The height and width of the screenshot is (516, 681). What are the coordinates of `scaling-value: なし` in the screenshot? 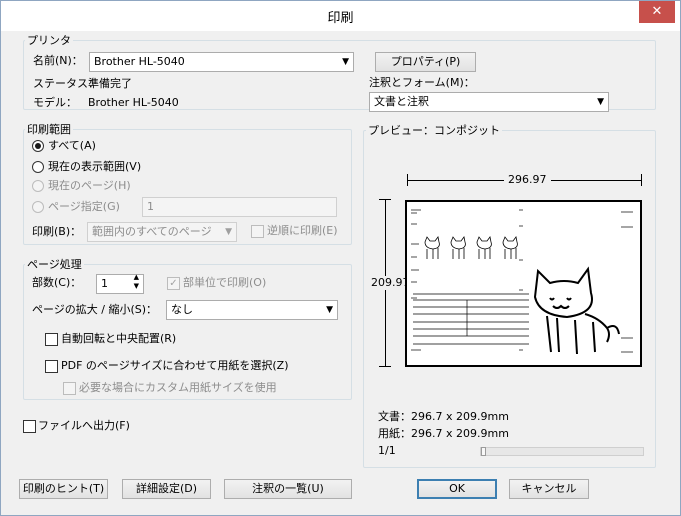 It's located at (182, 309).